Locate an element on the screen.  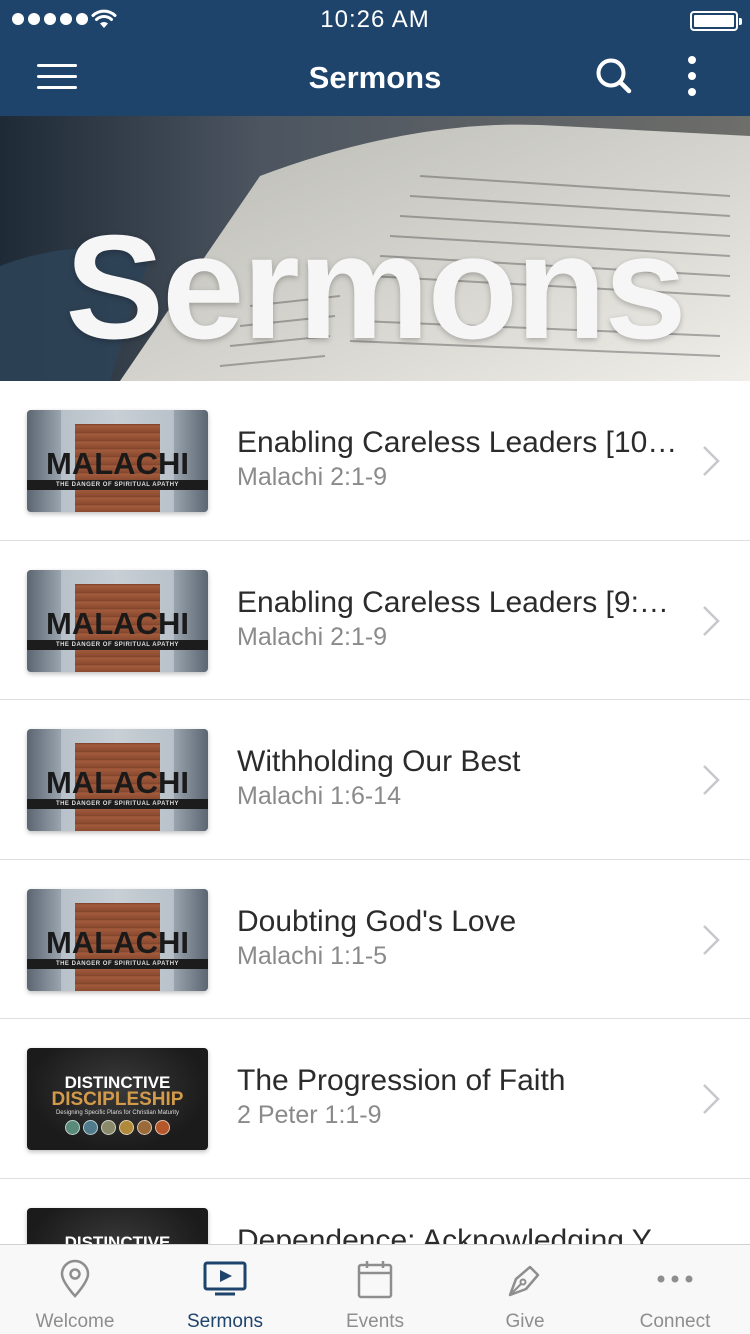
sermon-passage: 2 Peter 1:1-9 is located at coordinates (309, 1115).